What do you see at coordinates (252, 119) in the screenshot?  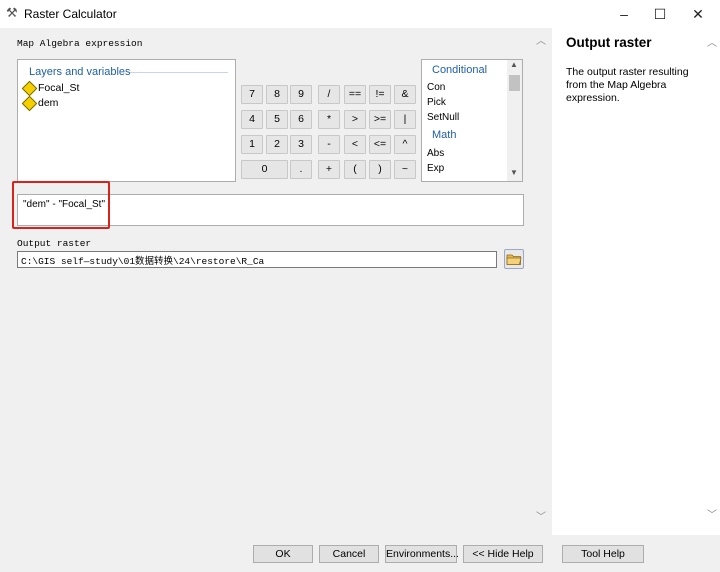 I see `key-4: 4` at bounding box center [252, 119].